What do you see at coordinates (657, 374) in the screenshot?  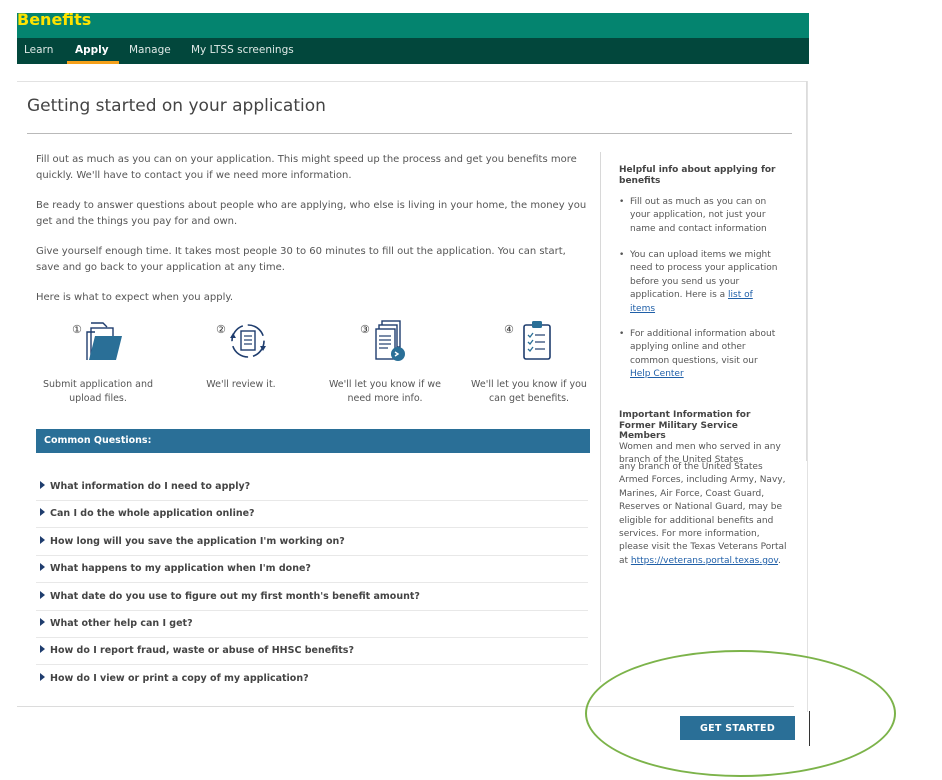 I see `help-center-link: Help Center` at bounding box center [657, 374].